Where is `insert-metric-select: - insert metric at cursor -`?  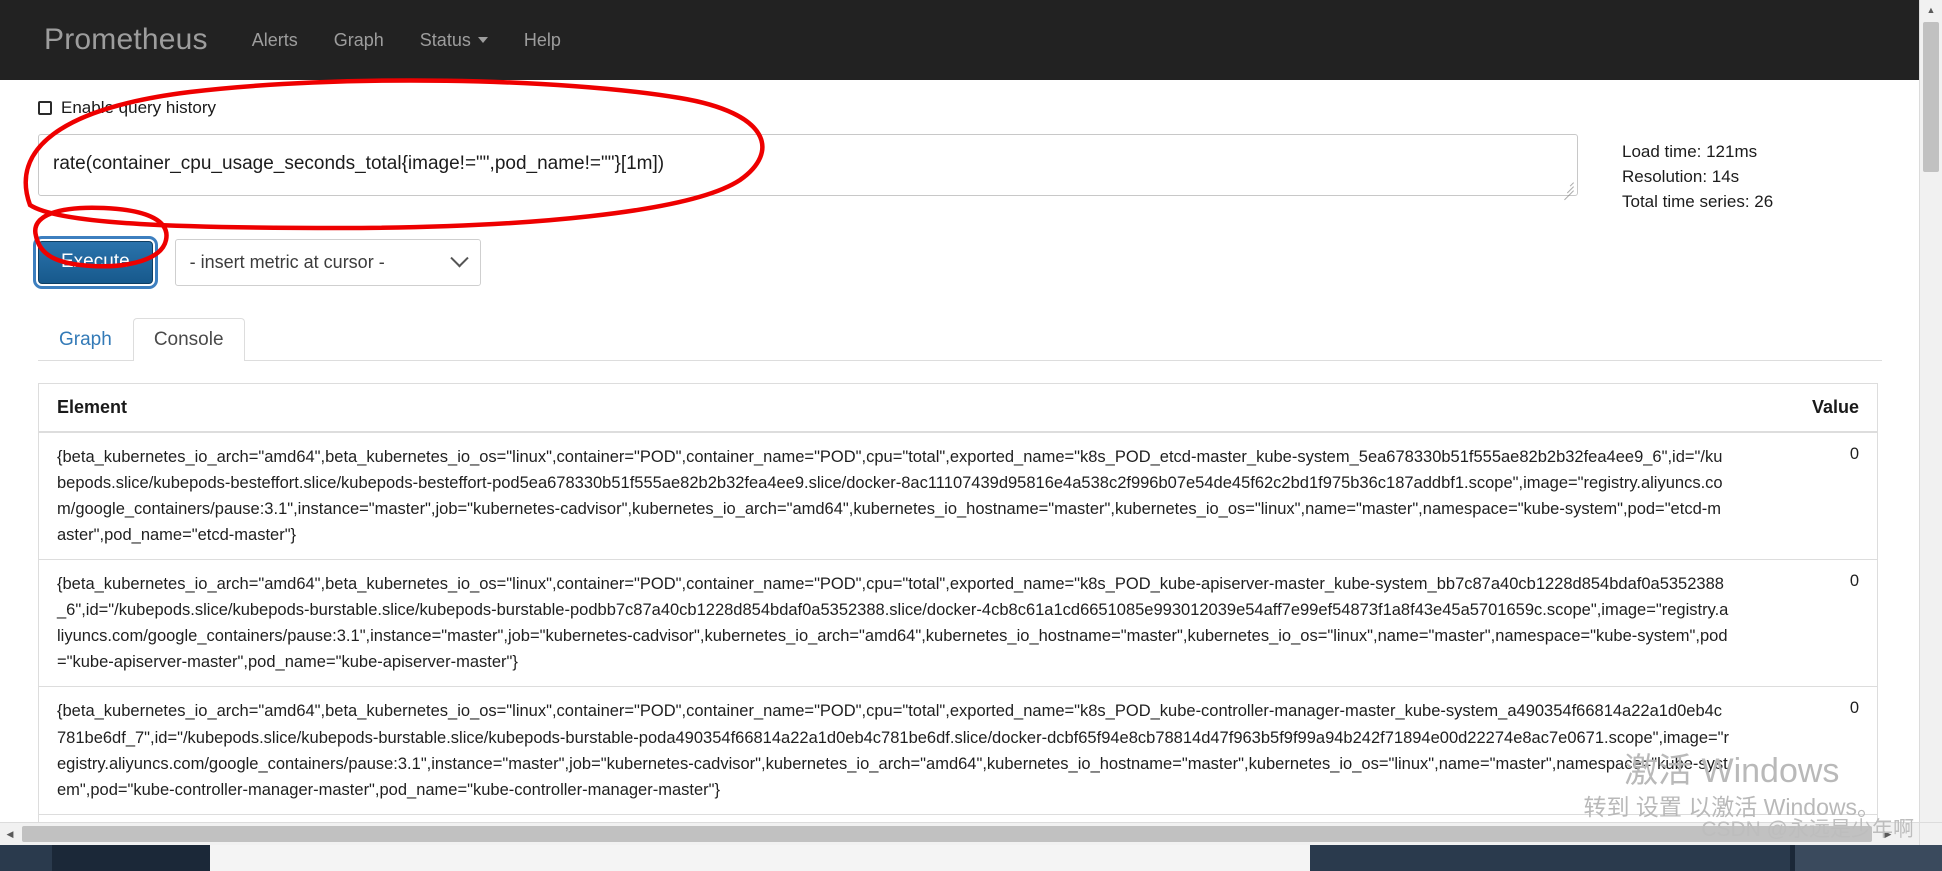 insert-metric-select: - insert metric at cursor - is located at coordinates (327, 262).